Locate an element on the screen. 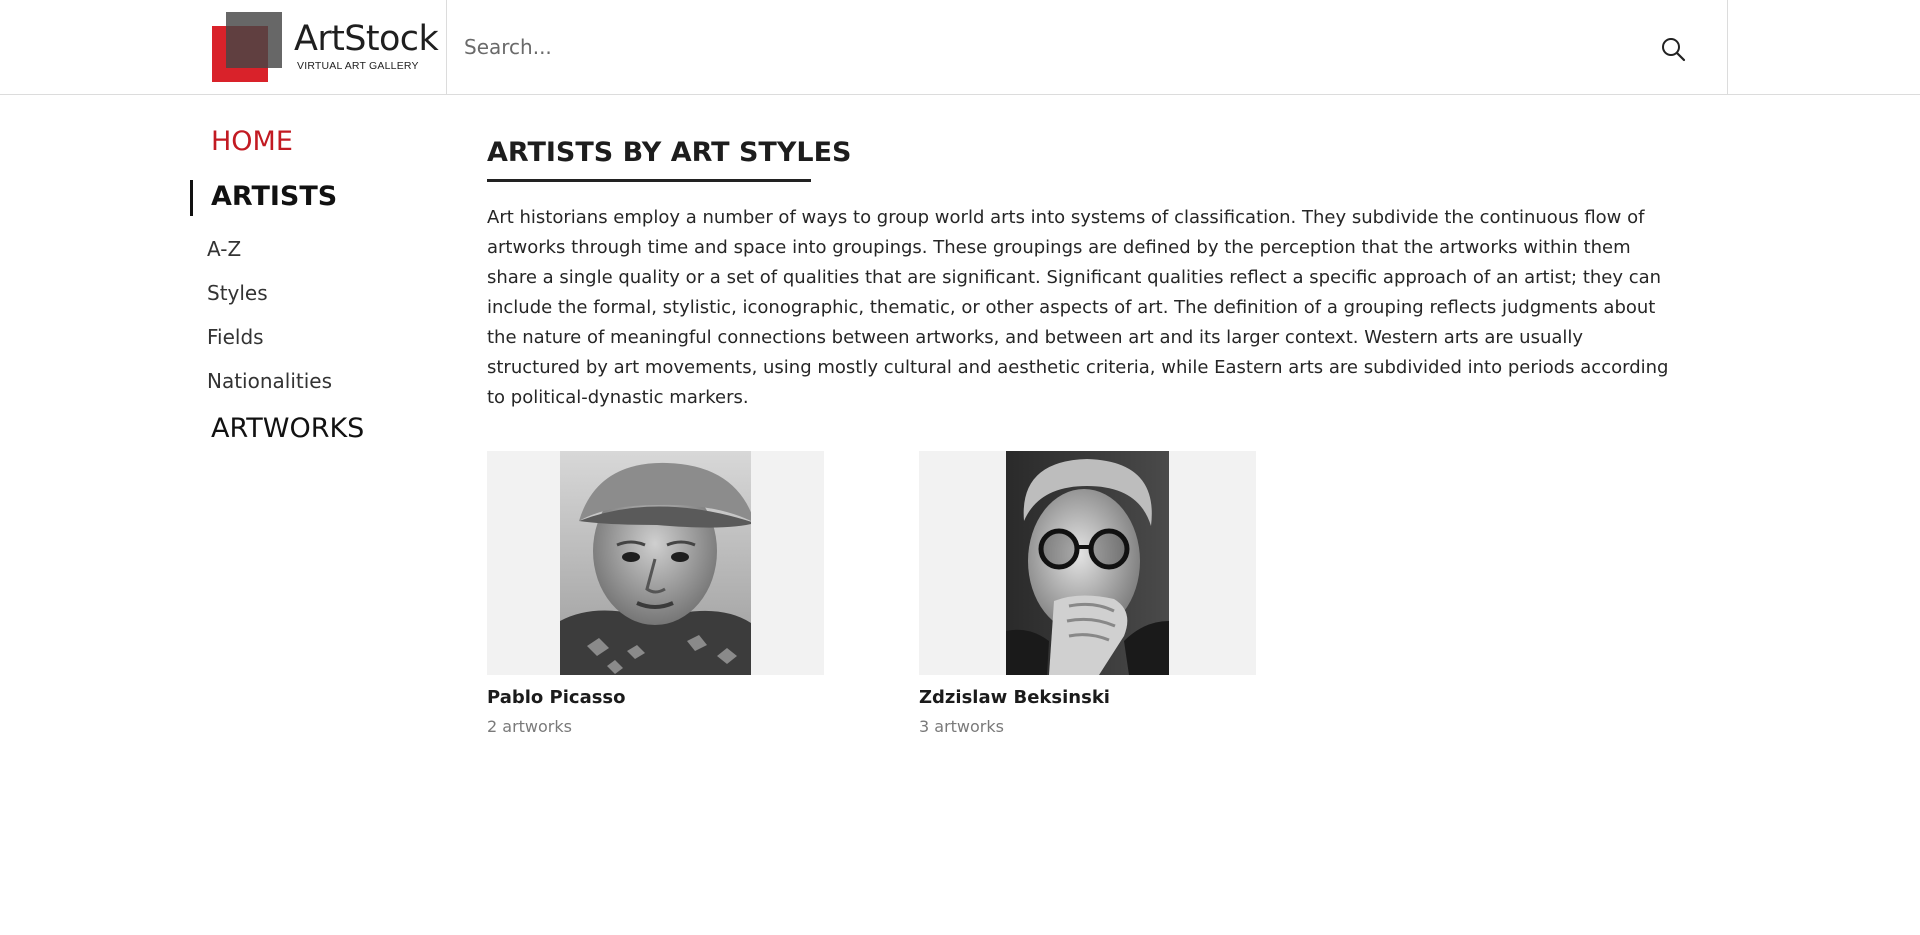 This screenshot has height=935, width=1920. logo-tagline: VIRTUAL ART GALLERY is located at coordinates (358, 66).